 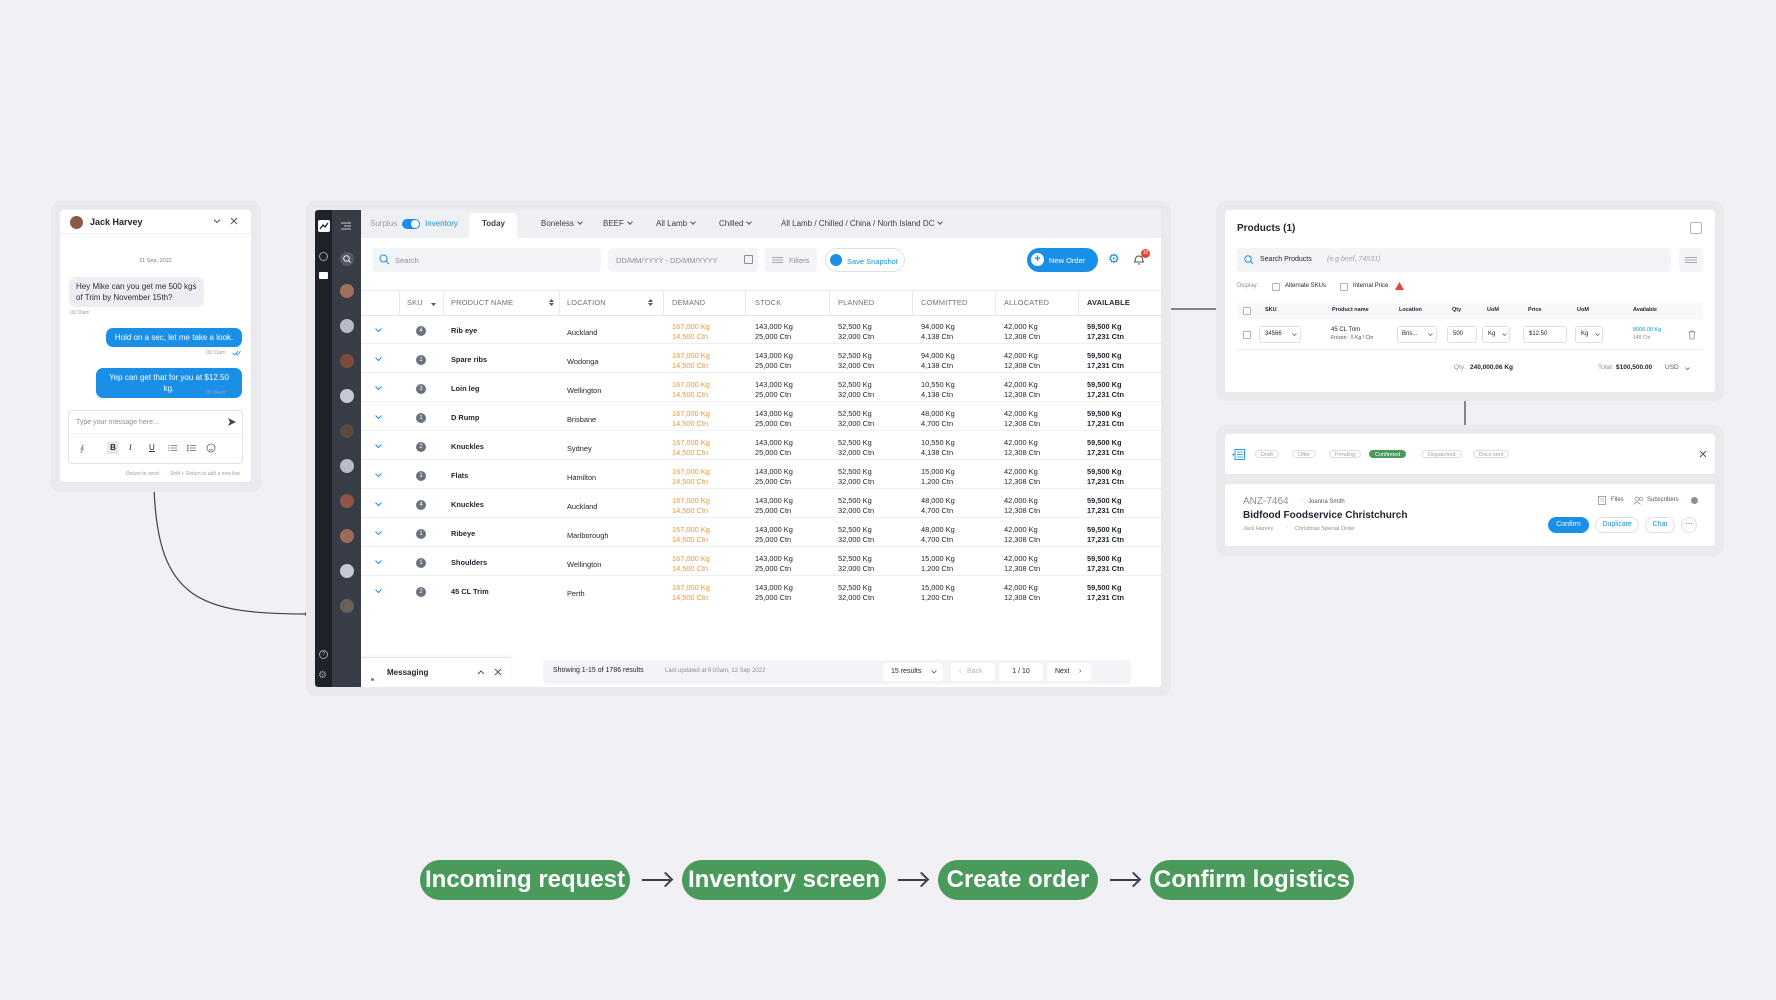 What do you see at coordinates (1062, 260) in the screenshot?
I see `new-order-button: + New Order` at bounding box center [1062, 260].